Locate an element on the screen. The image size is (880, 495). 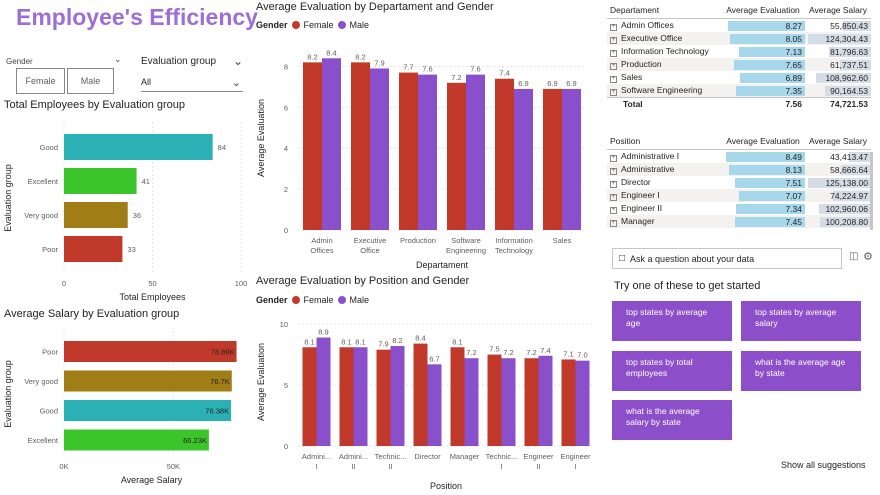
gender-male-button: Male is located at coordinates (90, 81).